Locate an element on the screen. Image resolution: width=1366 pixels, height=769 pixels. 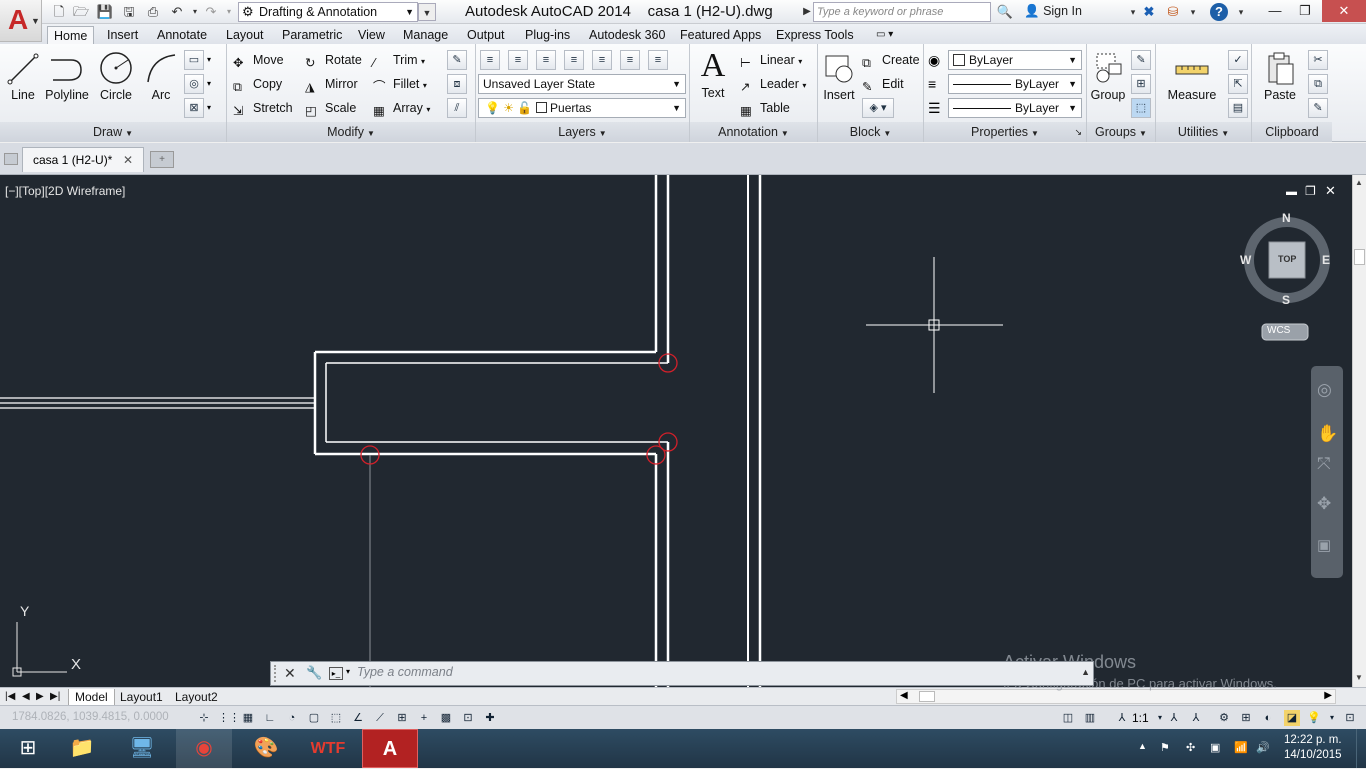
quick-select-icon: ✓ is located at coordinates (1238, 60).